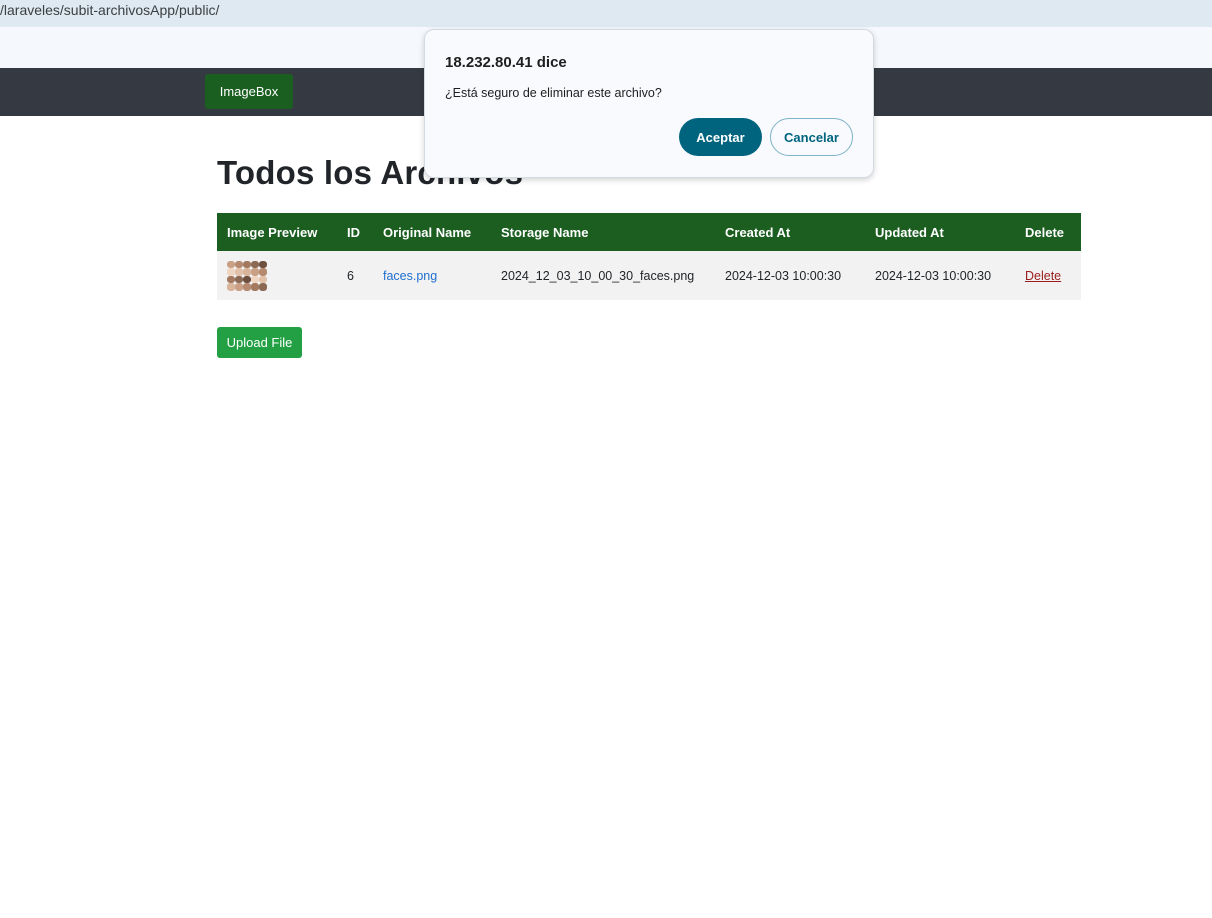 The height and width of the screenshot is (918, 1212). What do you see at coordinates (506, 62) in the screenshot?
I see `dialog-origin: 18.232.80.41 dice` at bounding box center [506, 62].